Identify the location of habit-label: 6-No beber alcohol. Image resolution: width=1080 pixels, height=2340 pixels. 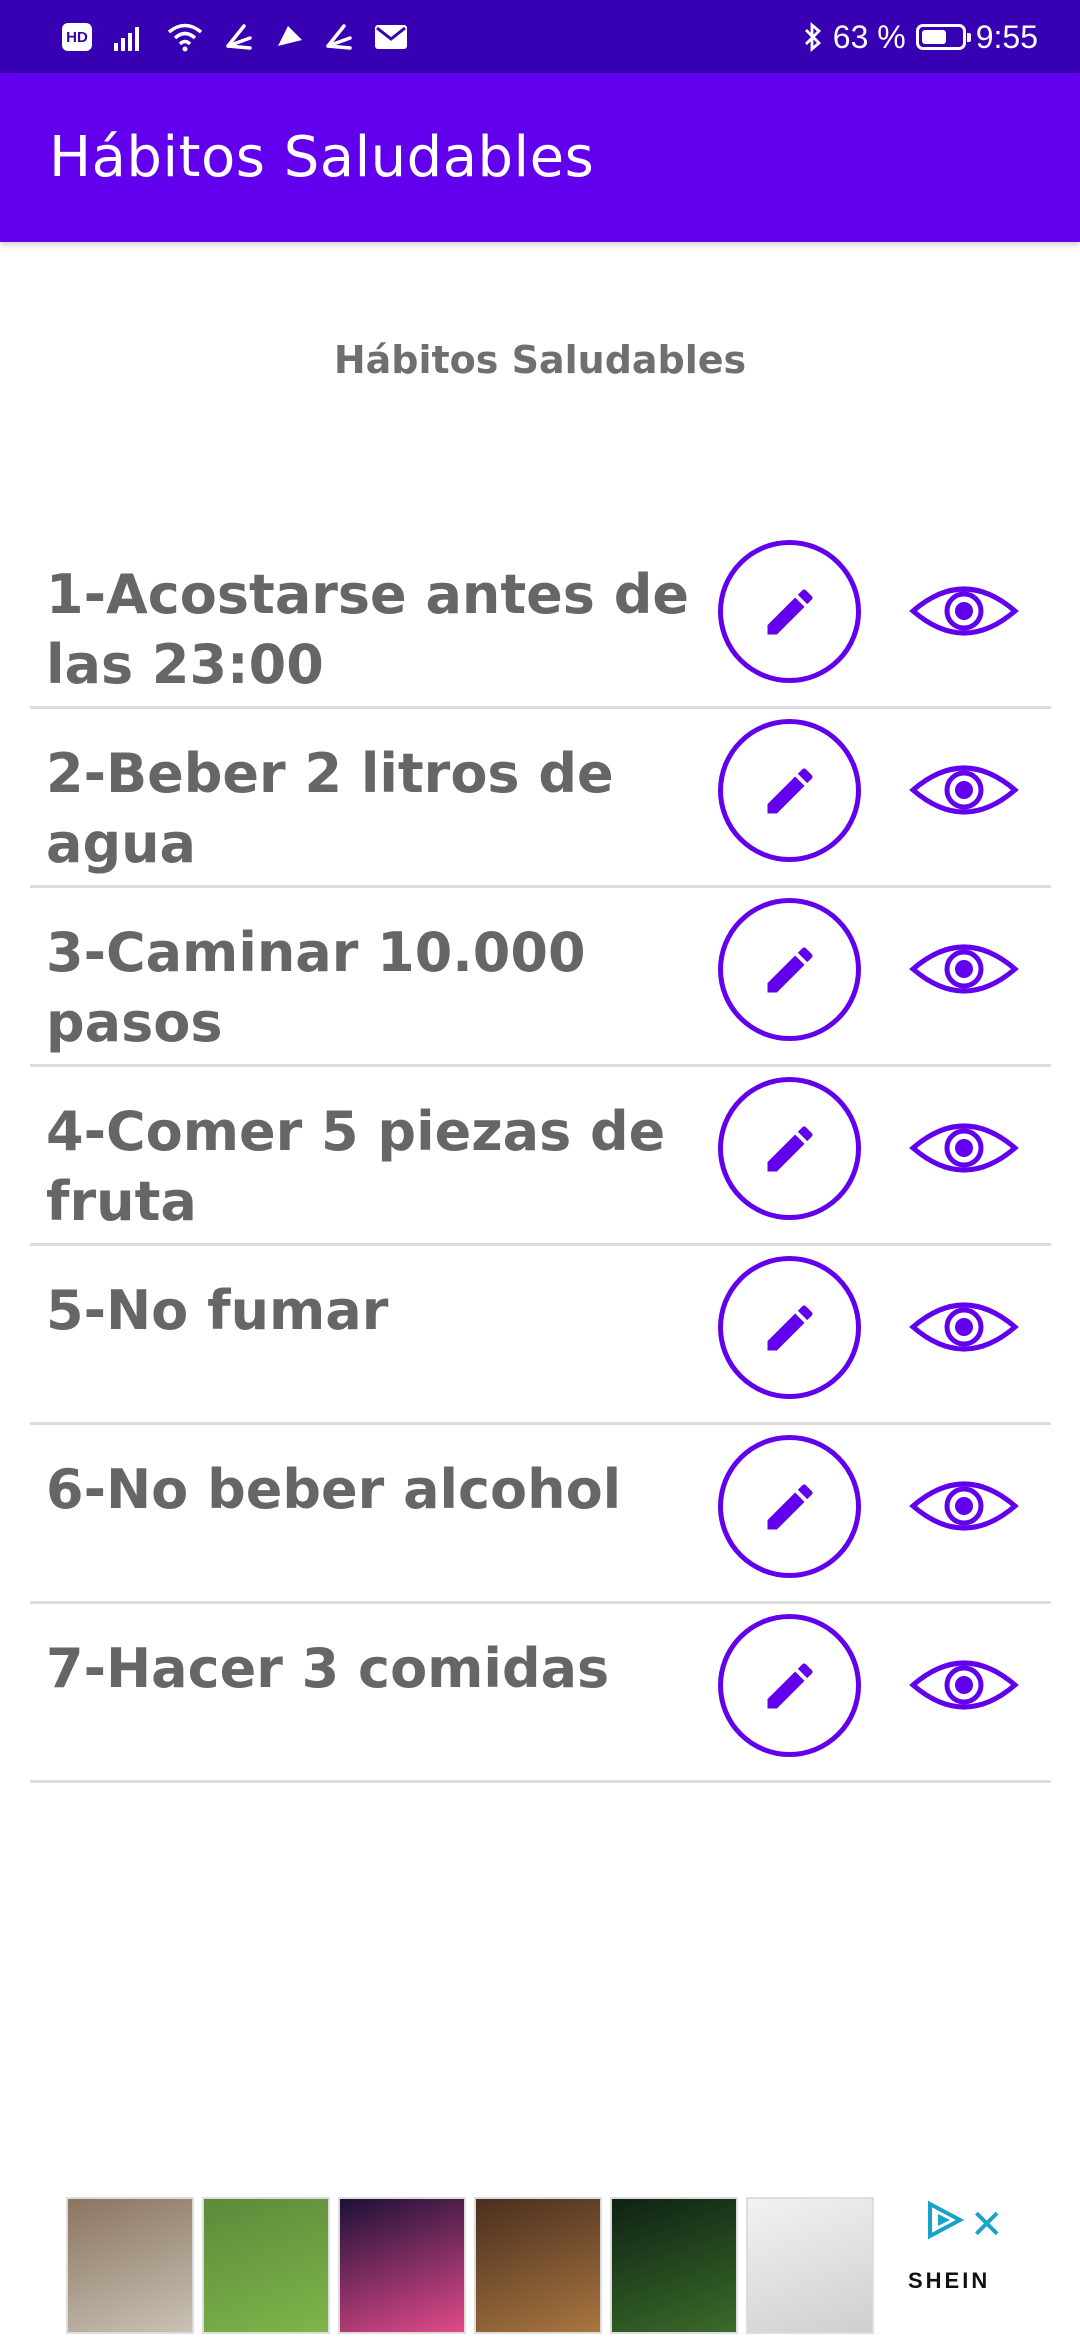
(334, 1489).